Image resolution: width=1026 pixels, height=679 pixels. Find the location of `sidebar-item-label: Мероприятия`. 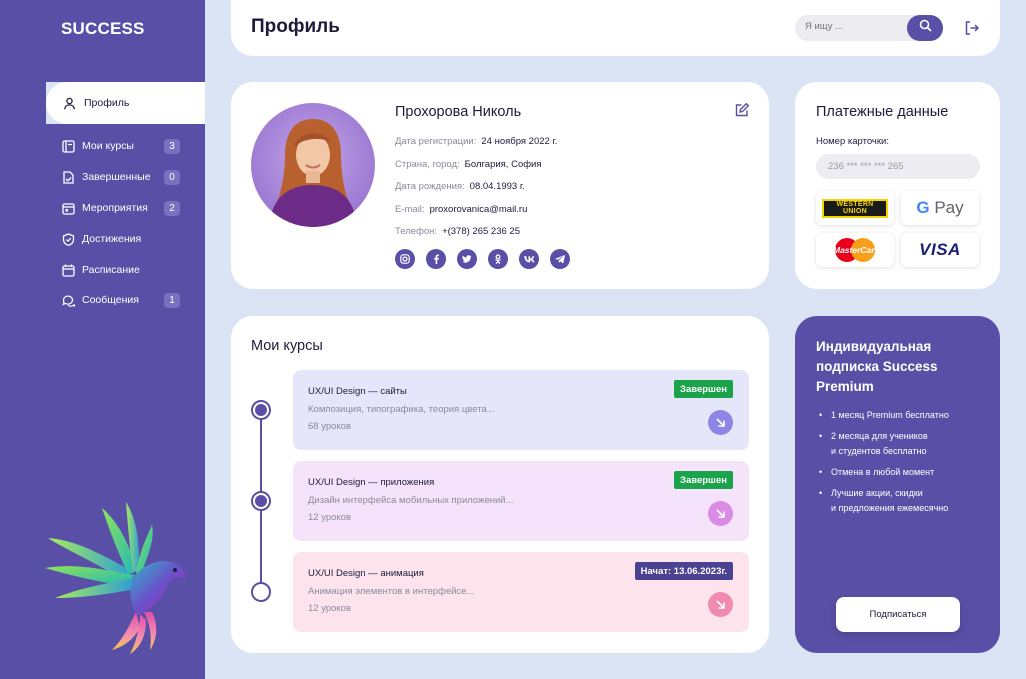

sidebar-item-label: Мероприятия is located at coordinates (115, 208).